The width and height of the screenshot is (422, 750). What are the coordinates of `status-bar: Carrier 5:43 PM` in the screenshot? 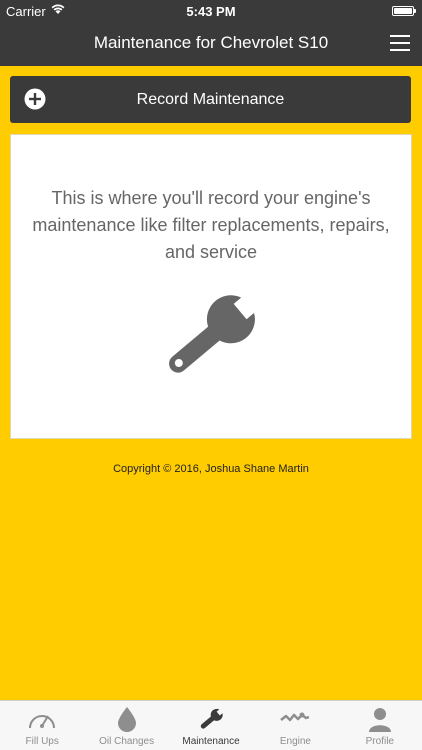 It's located at (211, 11).